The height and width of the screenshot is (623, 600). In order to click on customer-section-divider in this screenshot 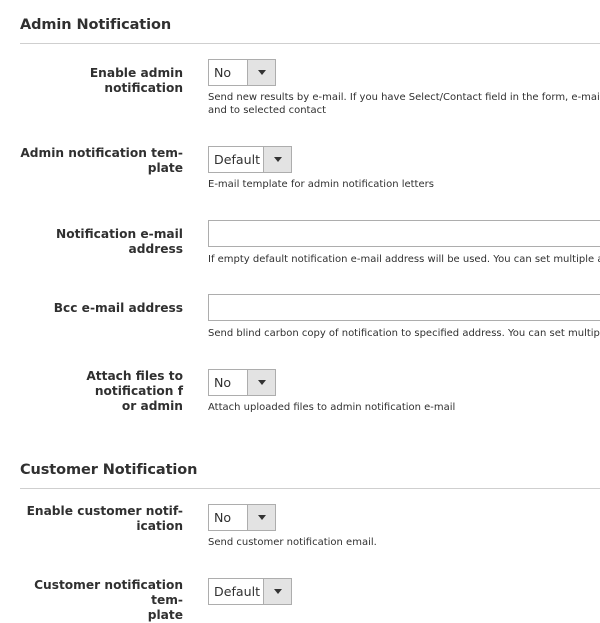, I will do `click(310, 488)`.